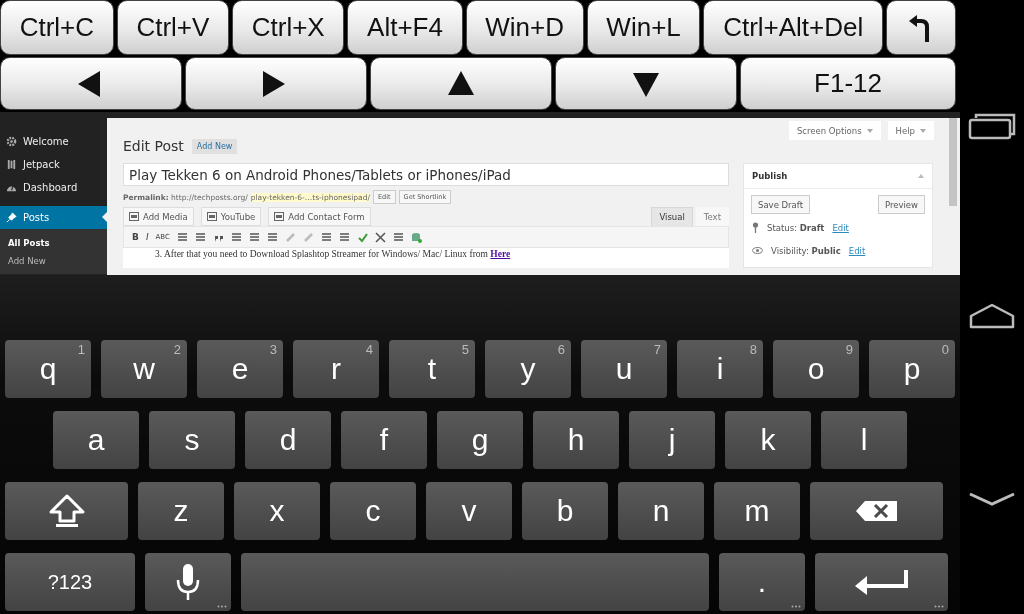  What do you see at coordinates (912, 369) in the screenshot?
I see `key: p 0` at bounding box center [912, 369].